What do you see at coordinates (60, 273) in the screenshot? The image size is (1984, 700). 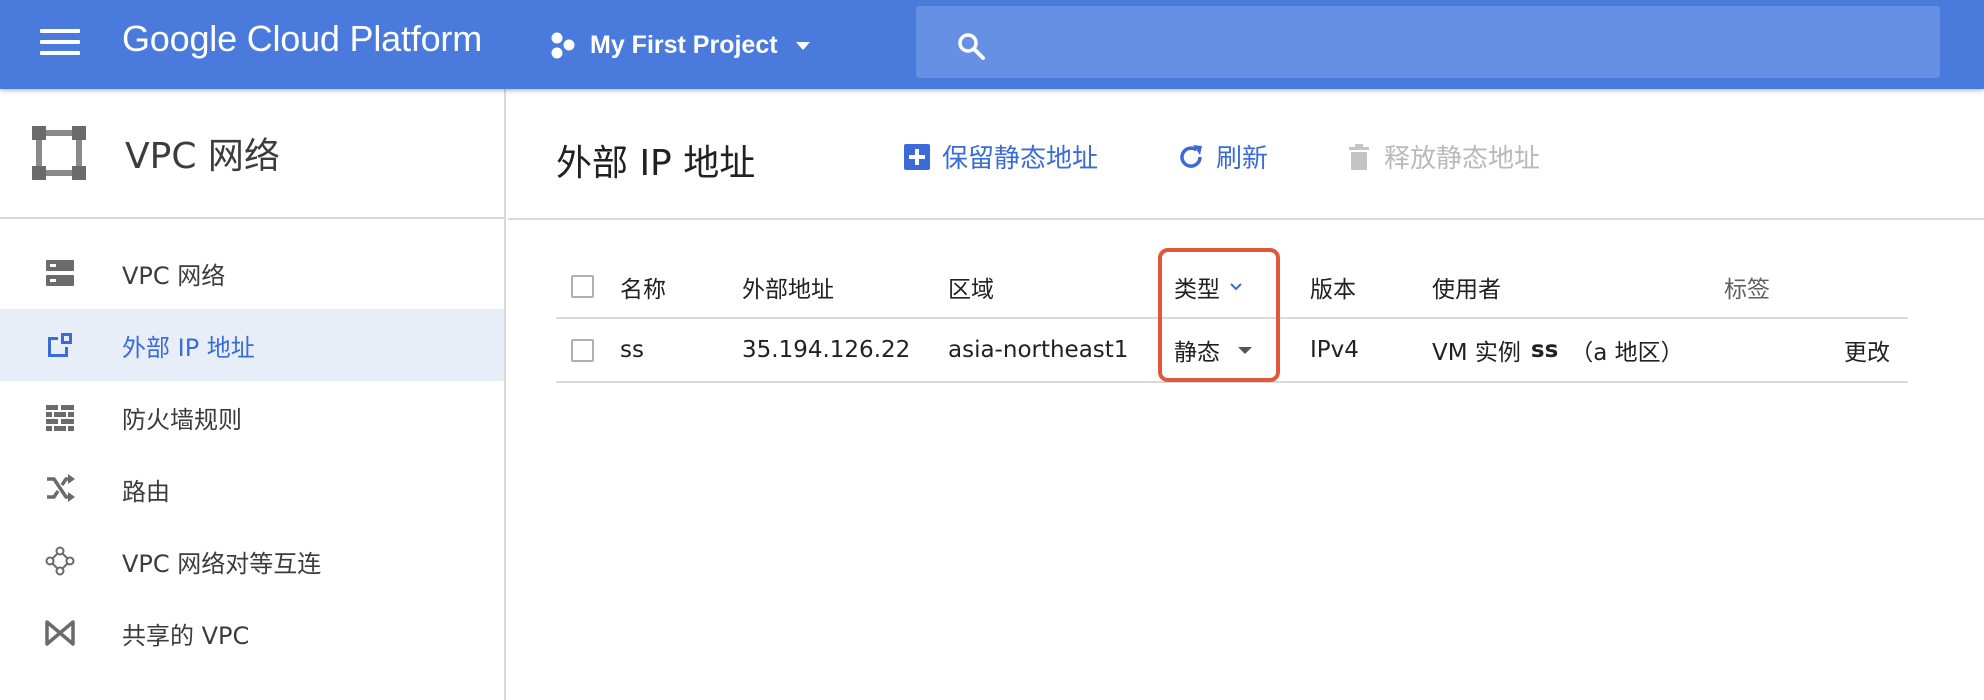 I see `vpc-network-icon` at bounding box center [60, 273].